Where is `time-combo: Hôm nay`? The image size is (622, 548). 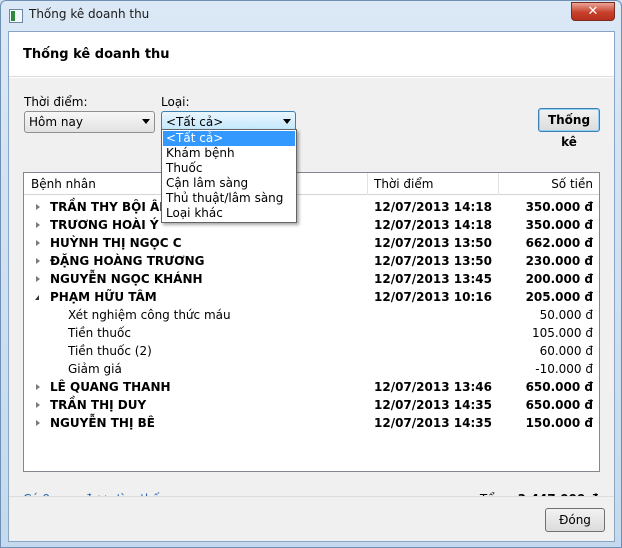 time-combo: Hôm nay is located at coordinates (89, 122).